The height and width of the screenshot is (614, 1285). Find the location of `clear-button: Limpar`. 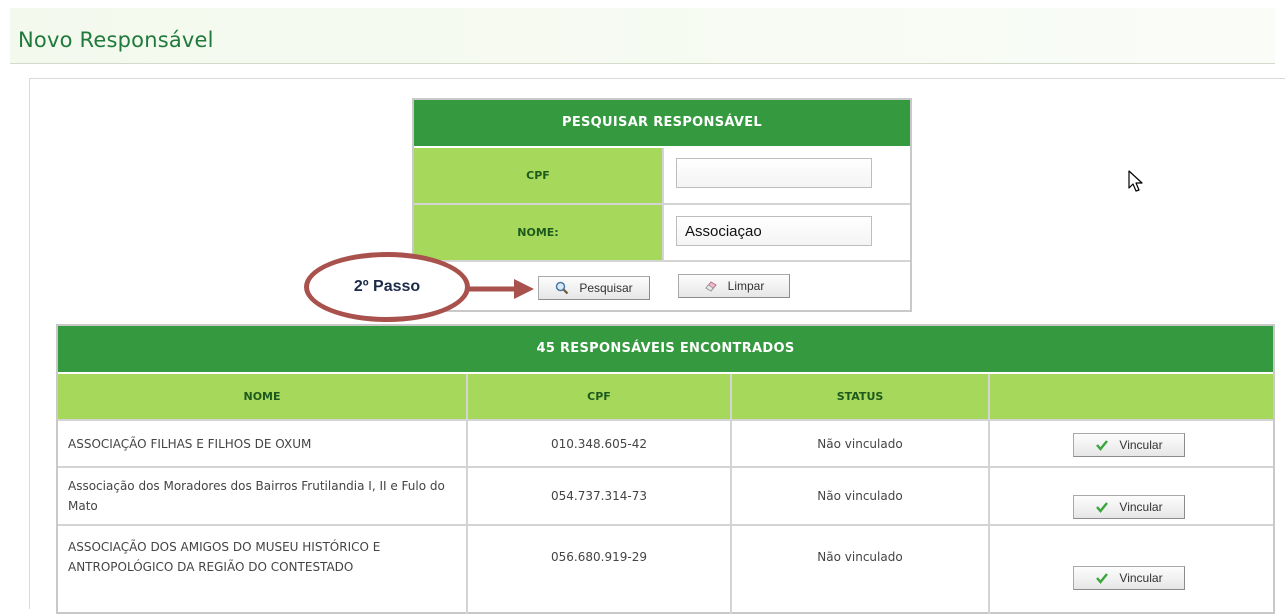

clear-button: Limpar is located at coordinates (734, 286).